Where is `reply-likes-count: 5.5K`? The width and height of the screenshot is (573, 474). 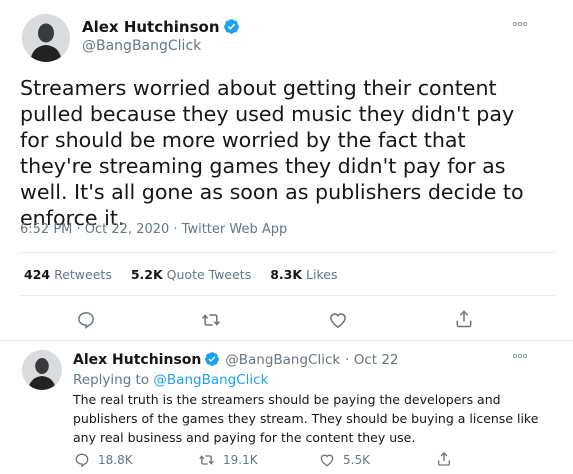 reply-likes-count: 5.5K is located at coordinates (356, 460).